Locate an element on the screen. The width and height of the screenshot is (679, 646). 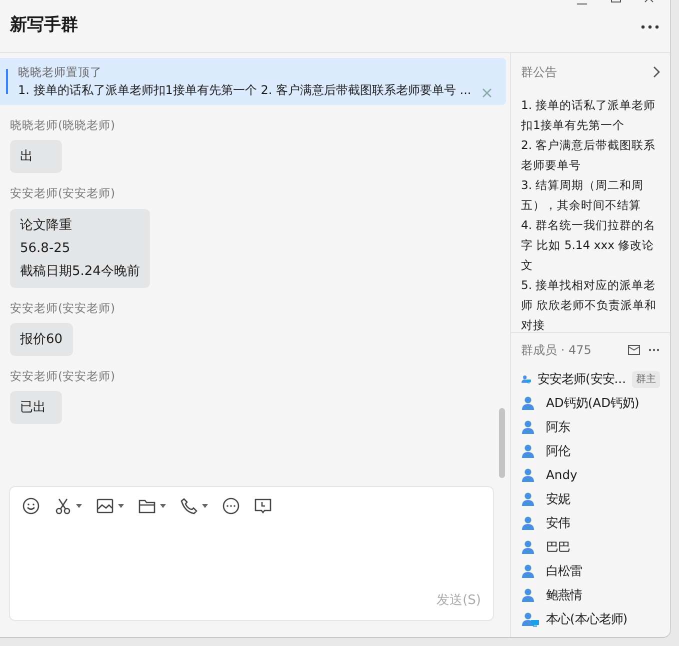
image-button is located at coordinates (110, 506).